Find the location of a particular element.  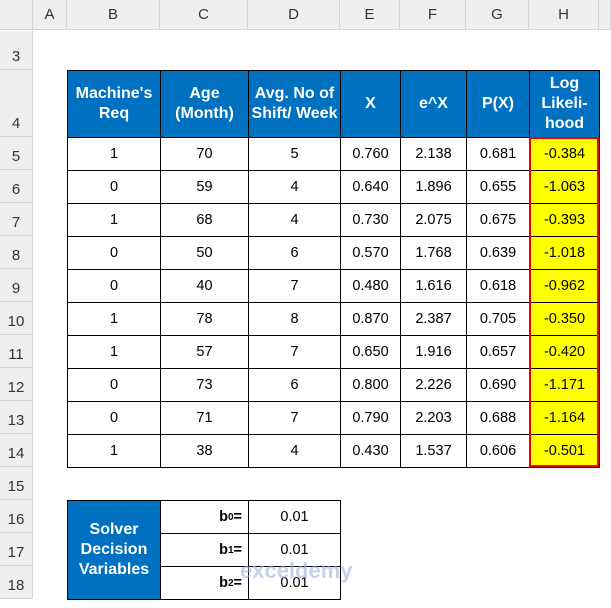

table-cell: 0.790 is located at coordinates (370, 418).